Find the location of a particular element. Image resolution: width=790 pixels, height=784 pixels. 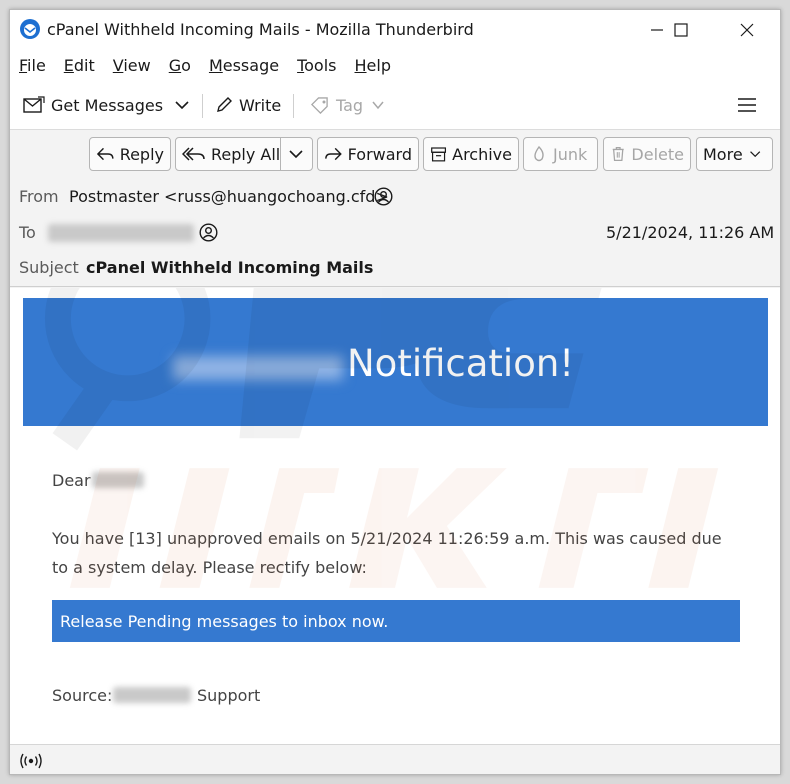

redacted-name is located at coordinates (118, 480).